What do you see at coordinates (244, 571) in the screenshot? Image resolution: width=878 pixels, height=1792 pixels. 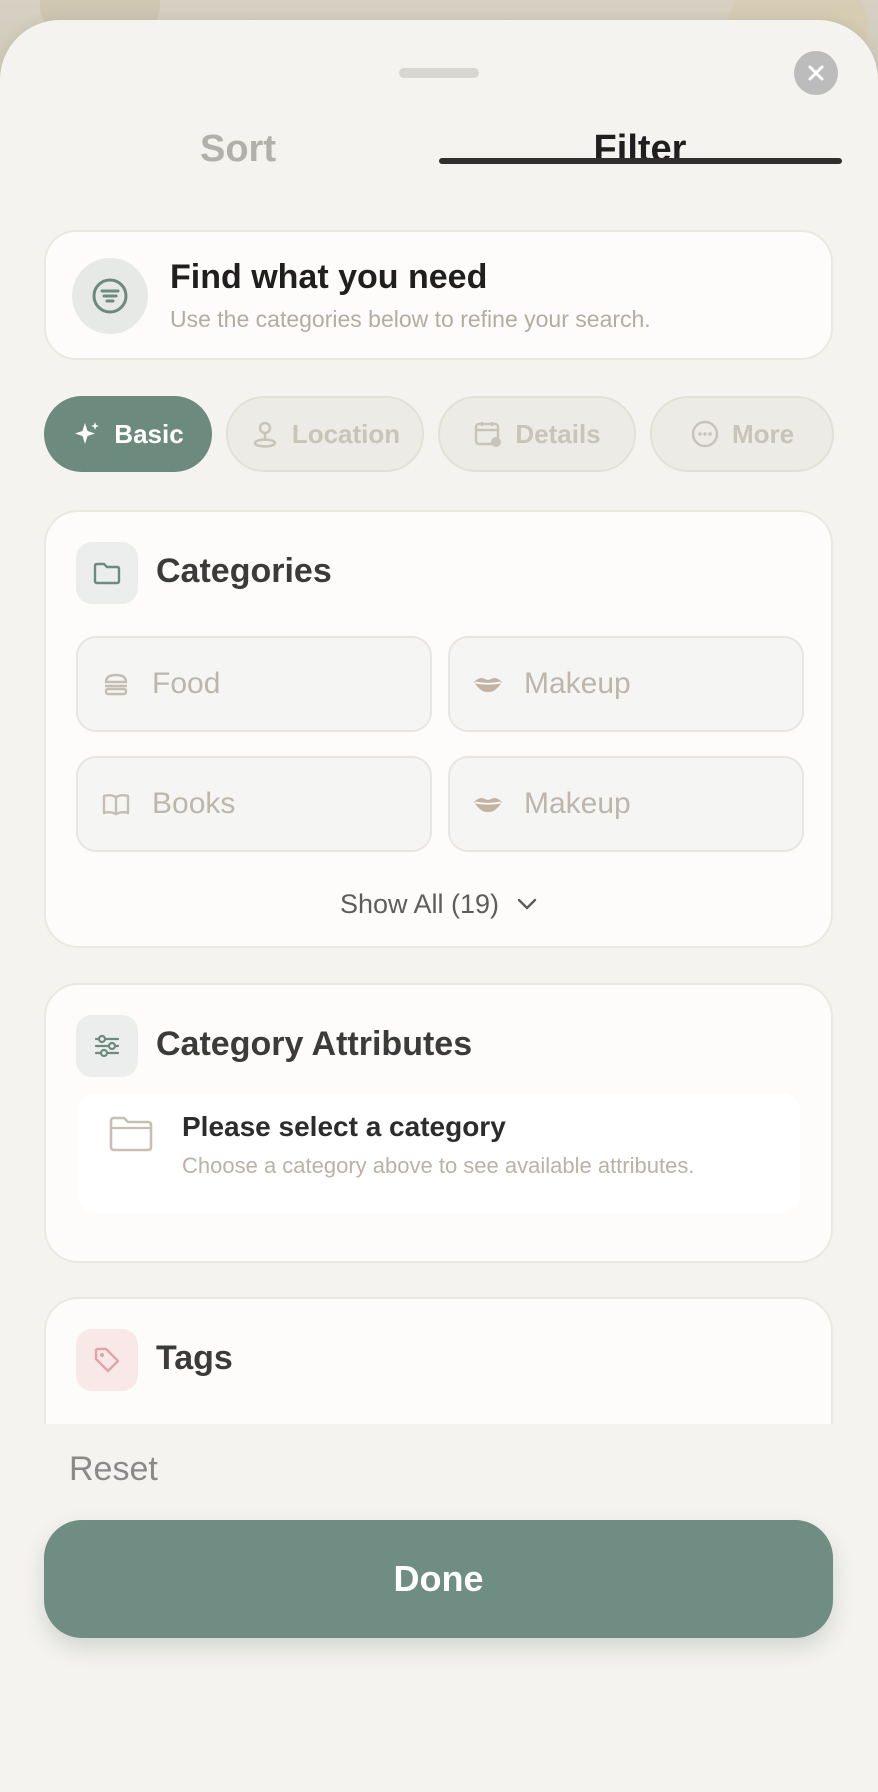 I see `categories-title: Categories` at bounding box center [244, 571].